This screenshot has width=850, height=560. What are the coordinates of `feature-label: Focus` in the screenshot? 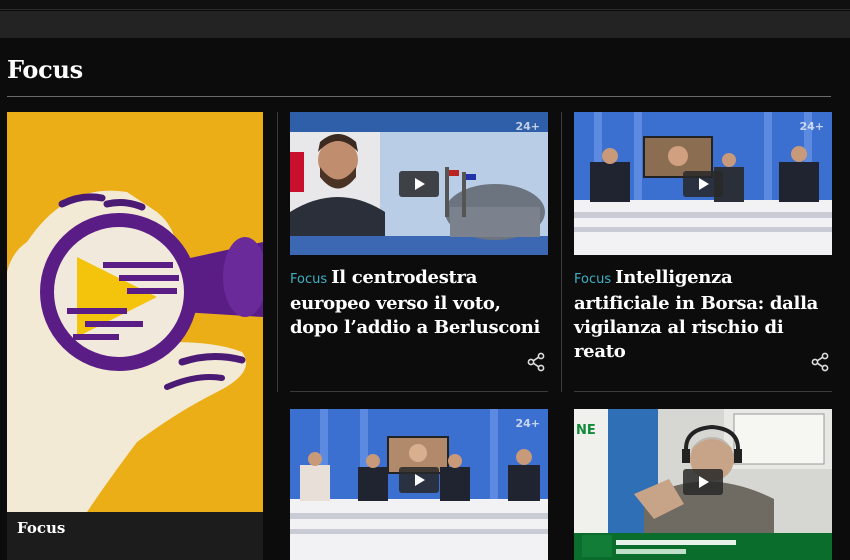 It's located at (41, 528).